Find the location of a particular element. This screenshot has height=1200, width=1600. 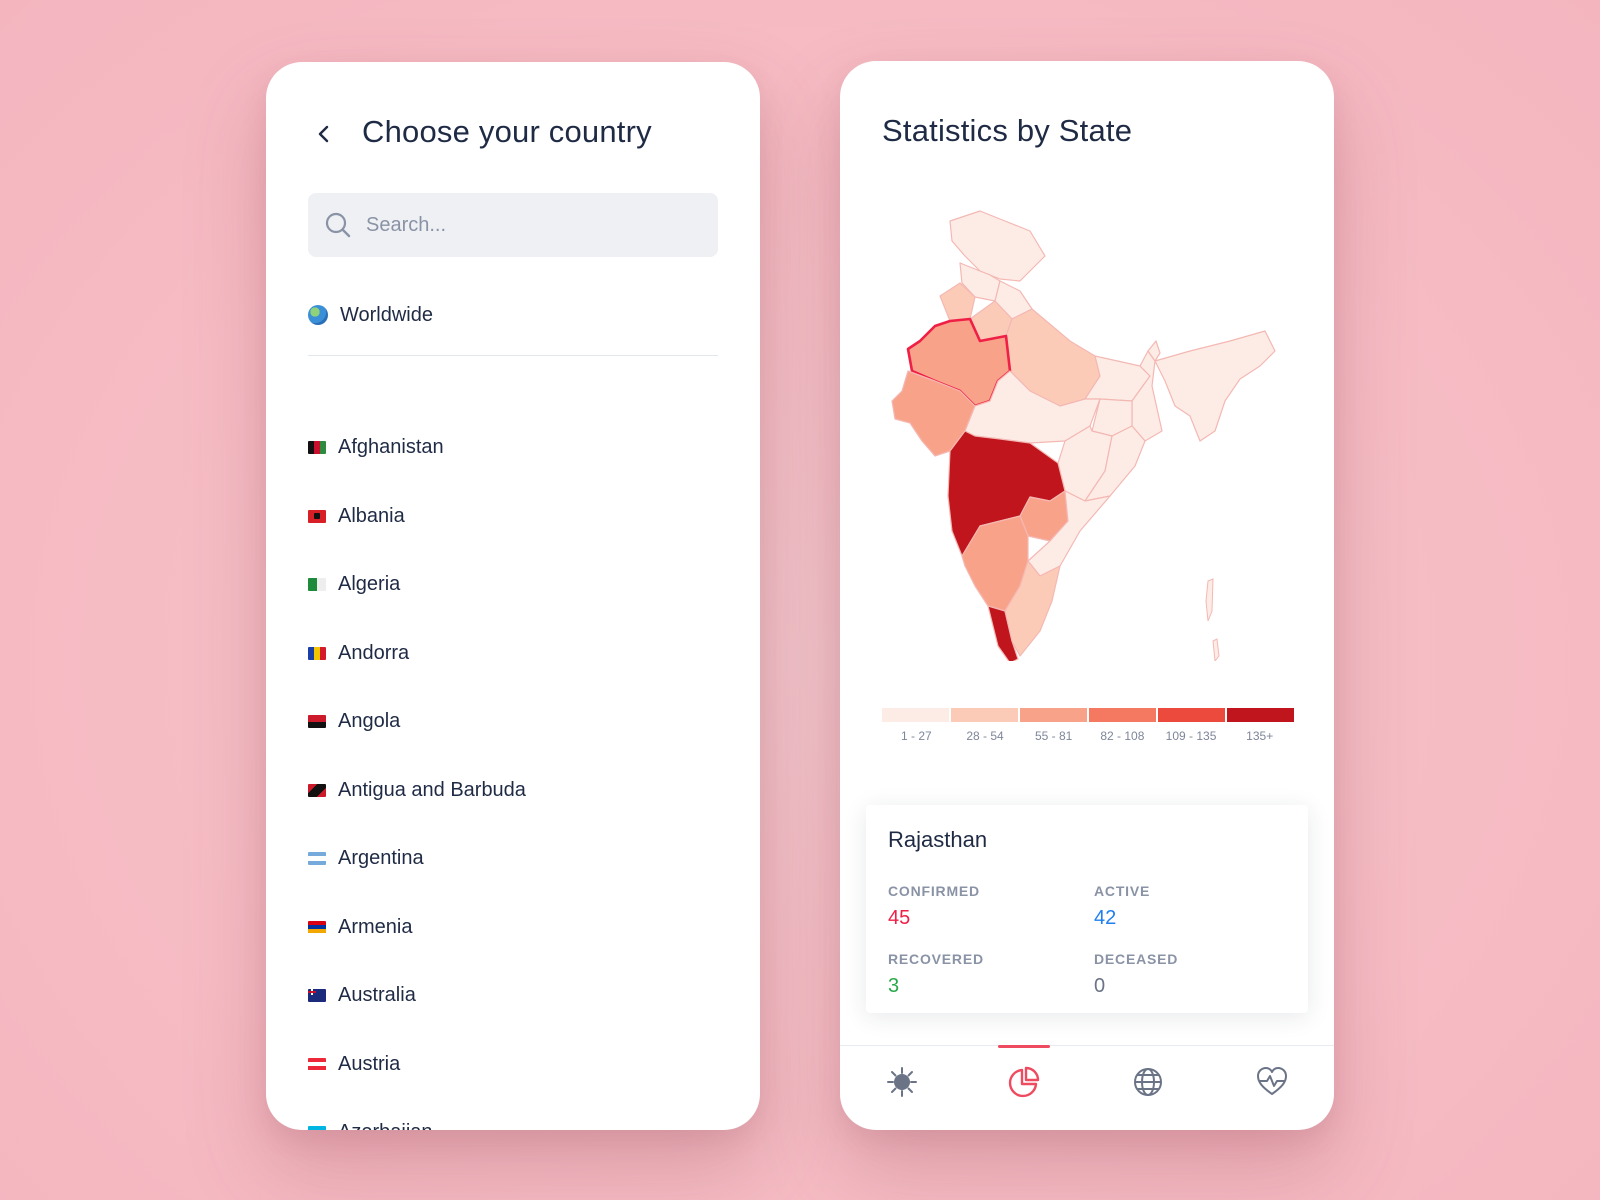

list-item: Argentina is located at coordinates (417, 881).